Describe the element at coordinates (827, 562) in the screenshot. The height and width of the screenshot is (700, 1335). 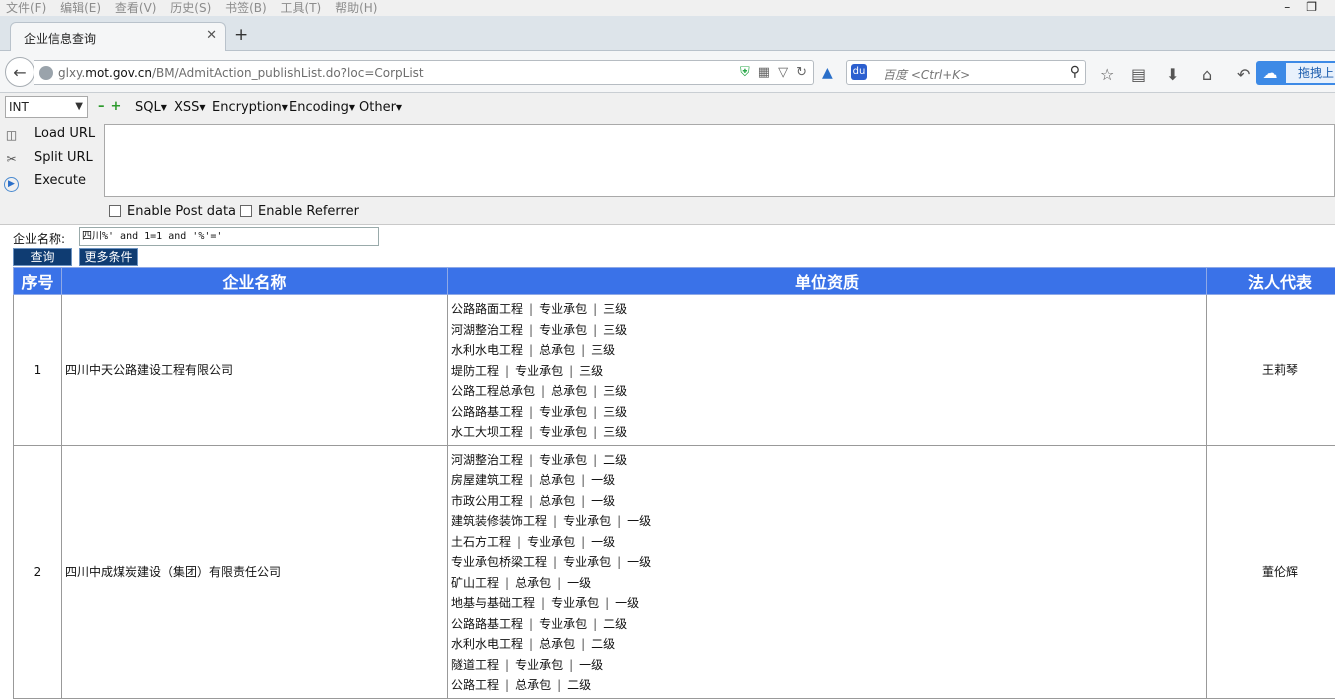
I see `qualification-line: 专业承包桥梁工程 | 专业承包 | 一级` at that location.